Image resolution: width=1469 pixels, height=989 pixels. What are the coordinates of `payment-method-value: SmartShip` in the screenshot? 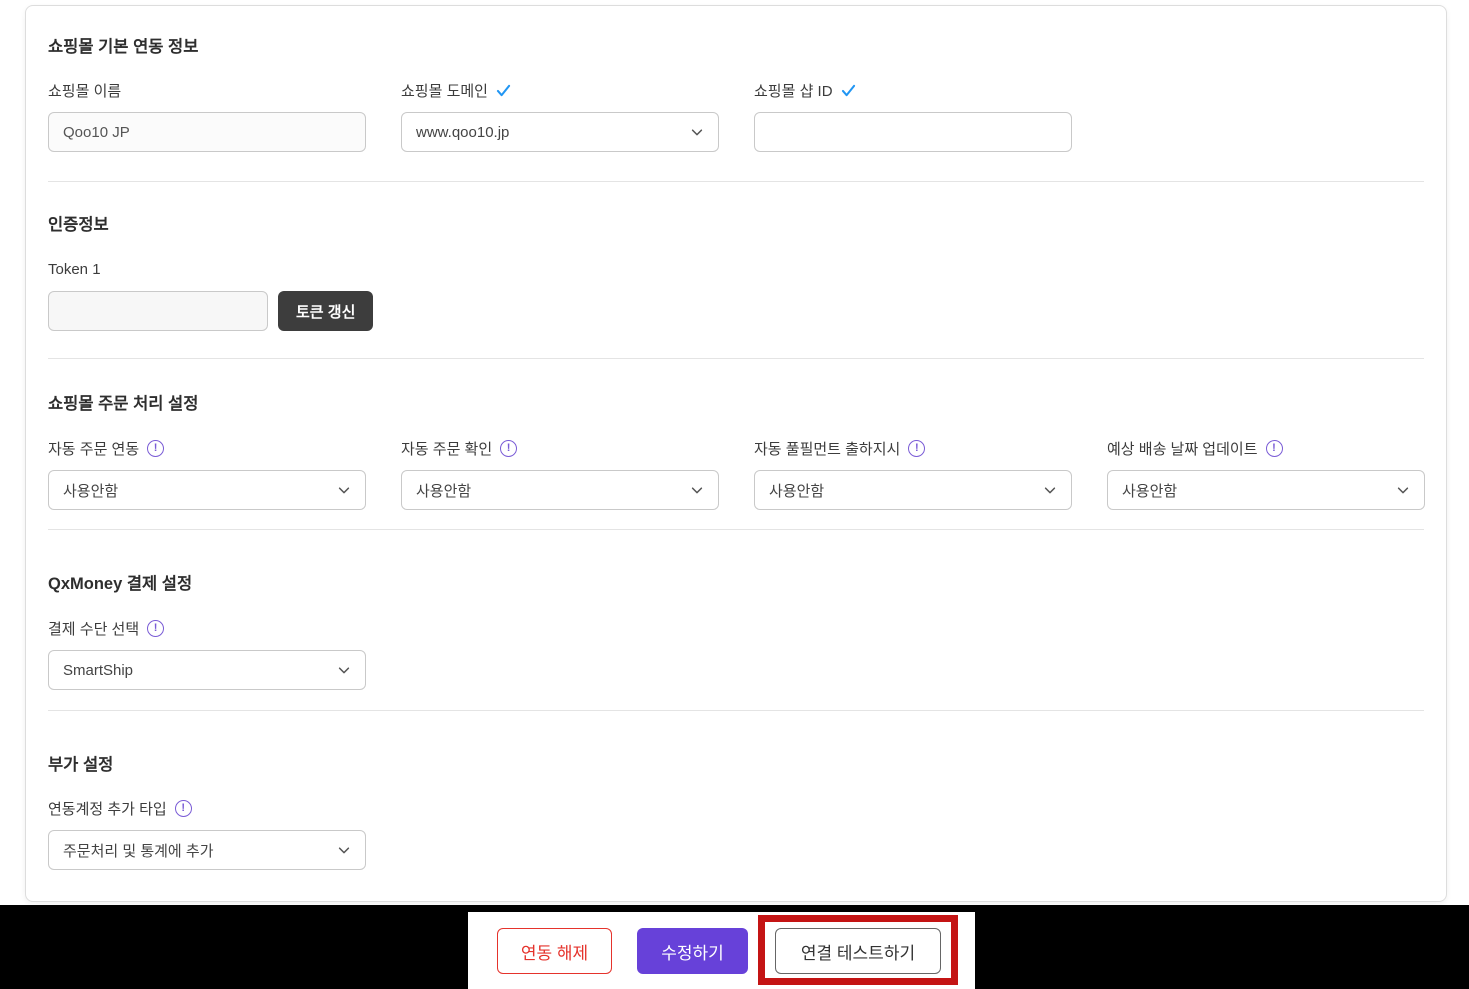 It's located at (98, 670).